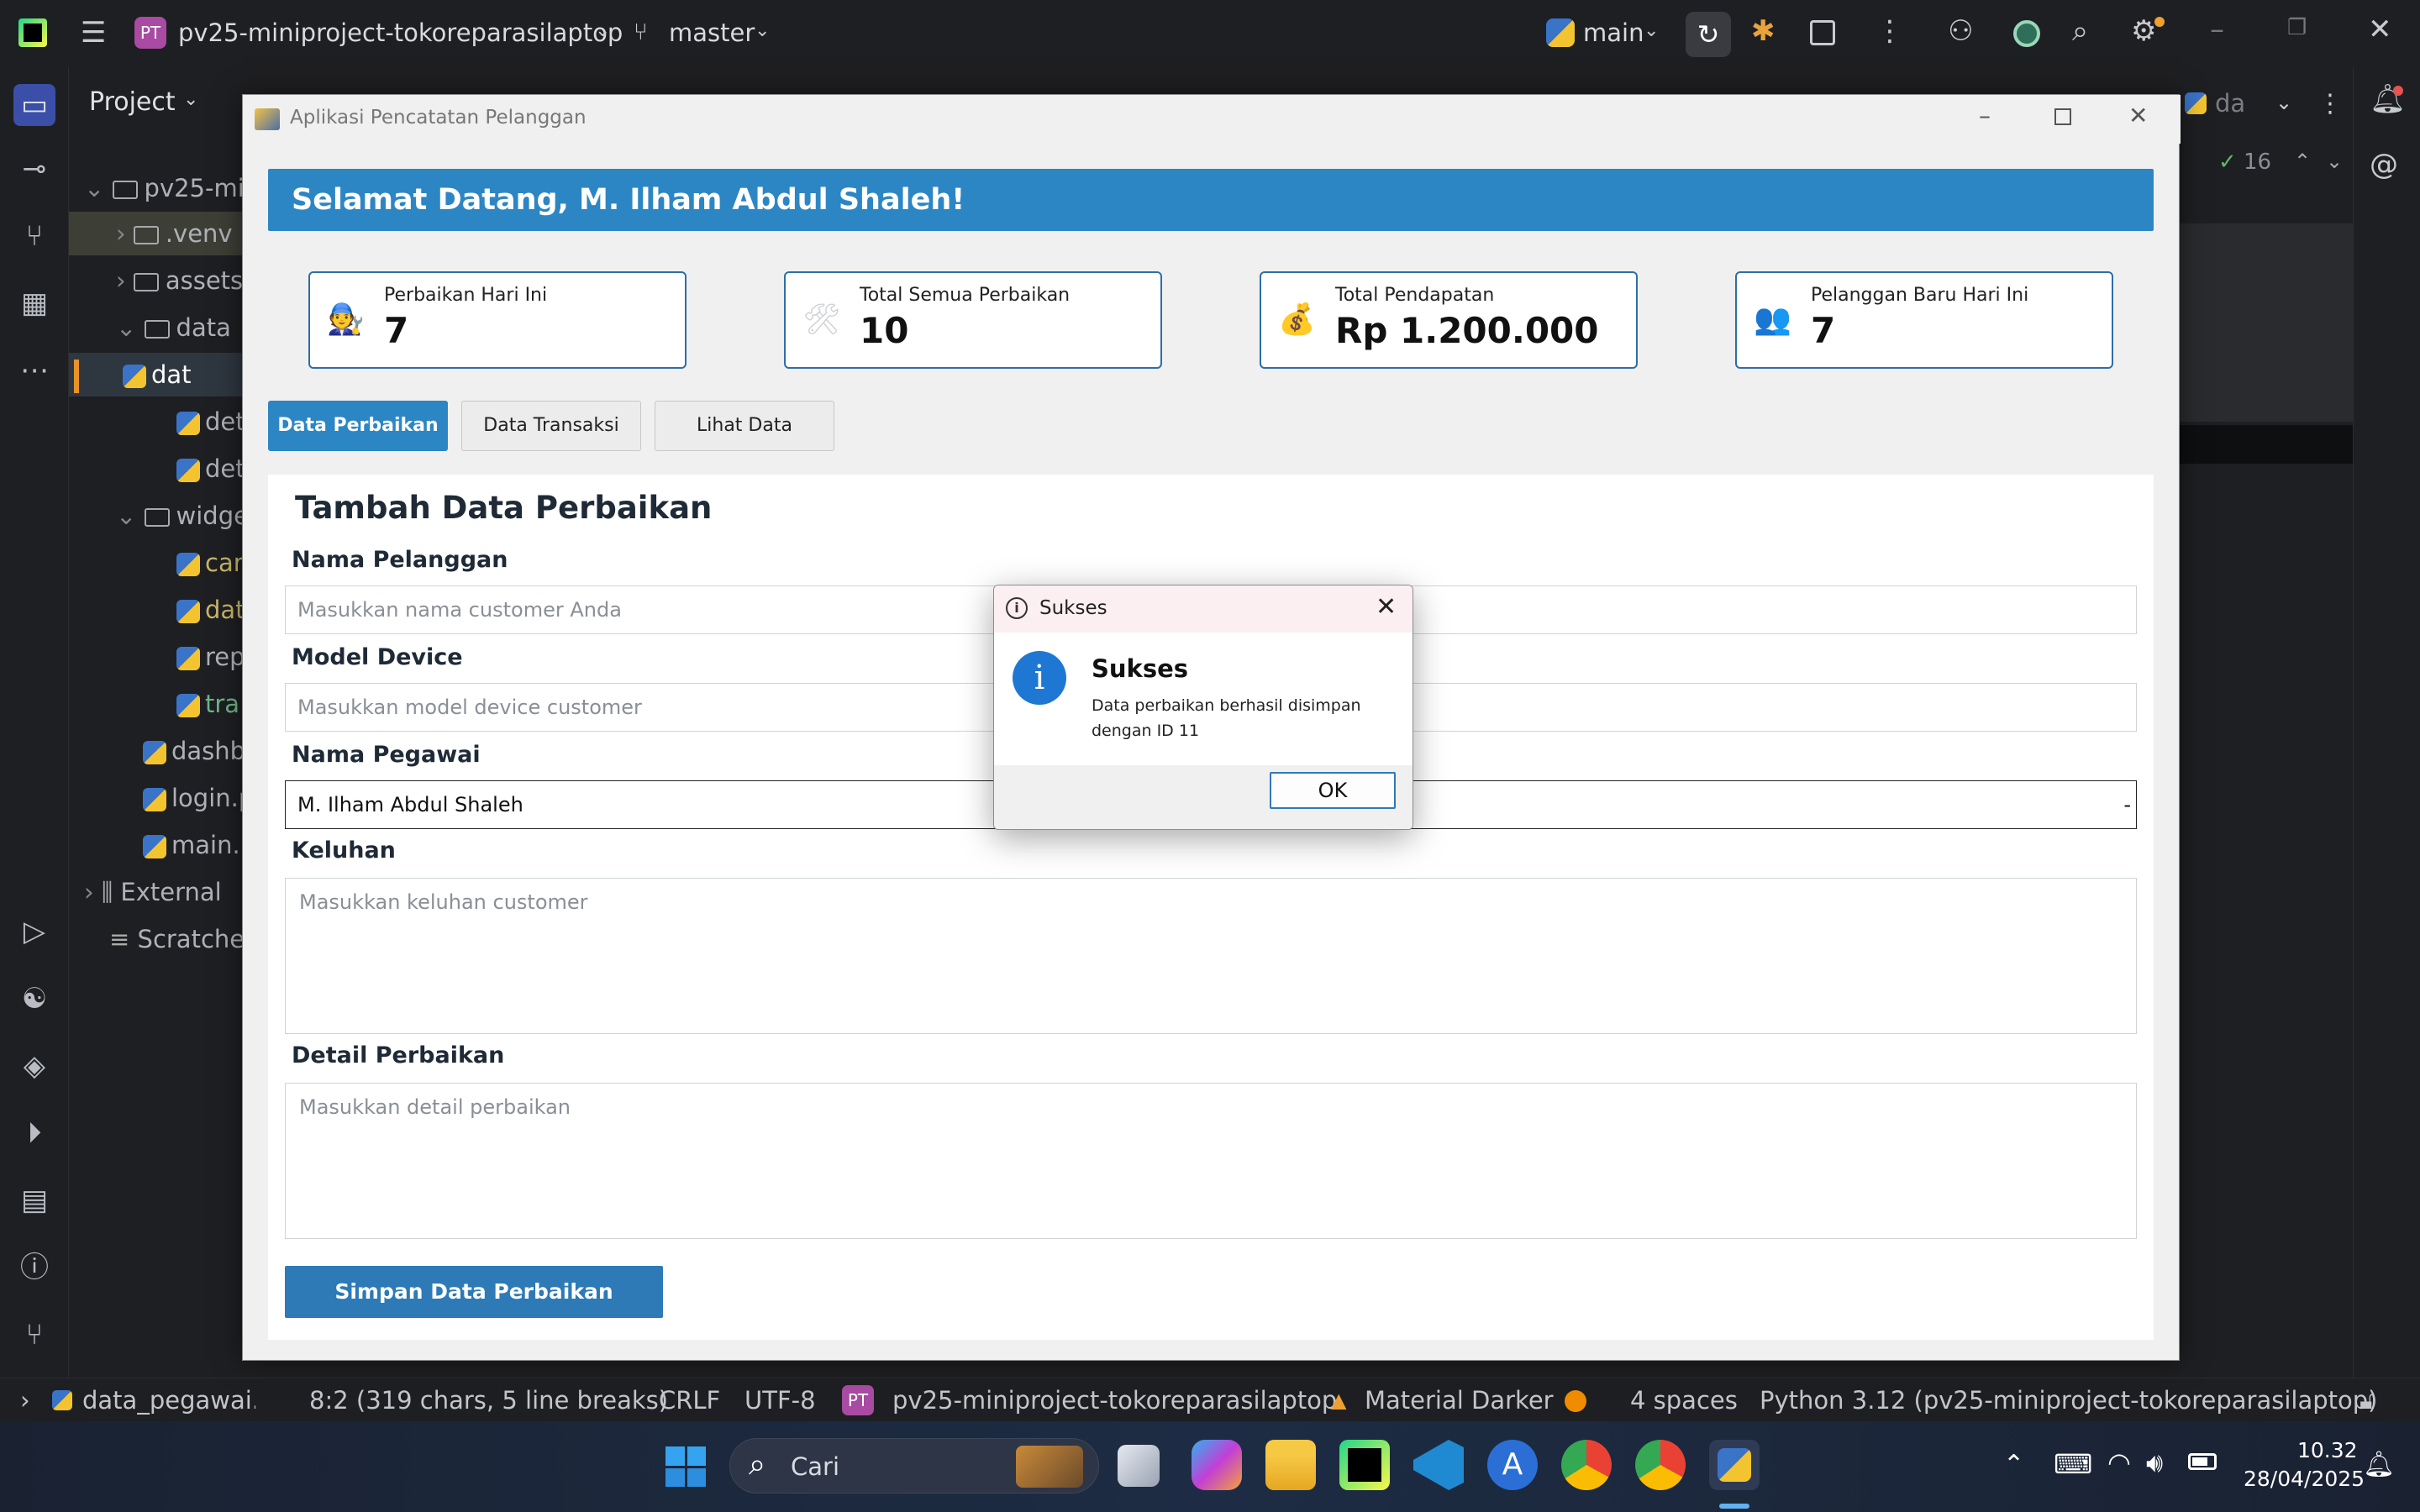 The width and height of the screenshot is (2420, 1512). Describe the element at coordinates (1211, 1161) in the screenshot. I see `detail-textarea: Masukkan detail perbaikan` at that location.